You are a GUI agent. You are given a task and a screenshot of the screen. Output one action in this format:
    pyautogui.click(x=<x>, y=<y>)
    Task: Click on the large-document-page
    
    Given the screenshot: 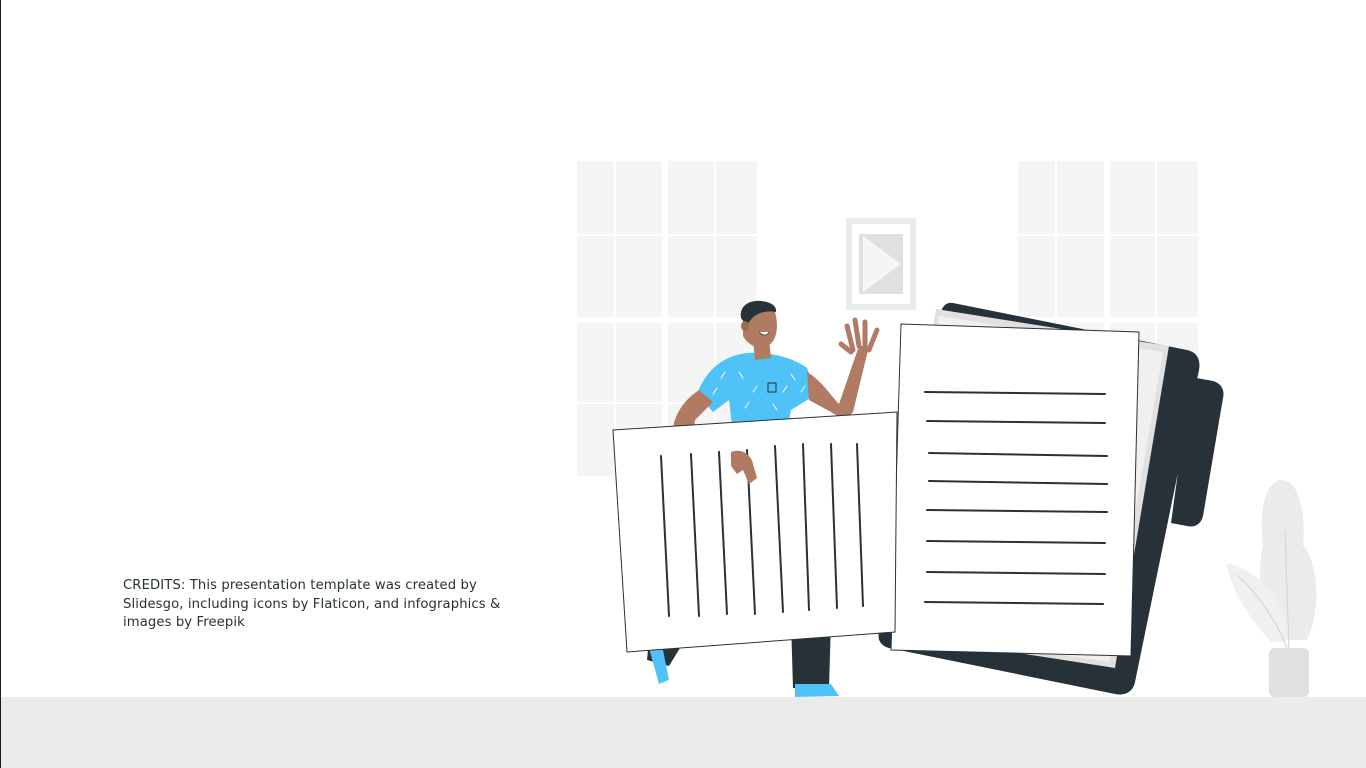 What is the action you would take?
    pyautogui.click(x=1015, y=490)
    